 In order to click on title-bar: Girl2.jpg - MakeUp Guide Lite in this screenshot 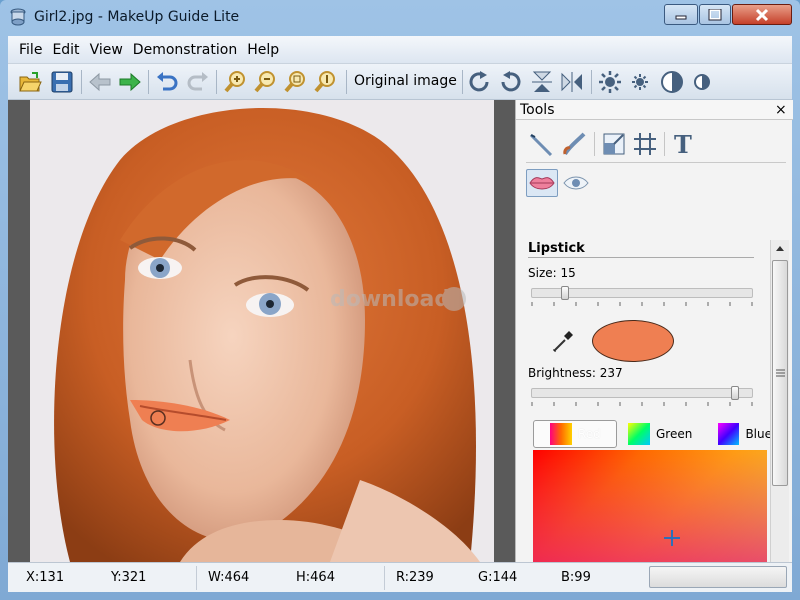, I will do `click(400, 17)`.